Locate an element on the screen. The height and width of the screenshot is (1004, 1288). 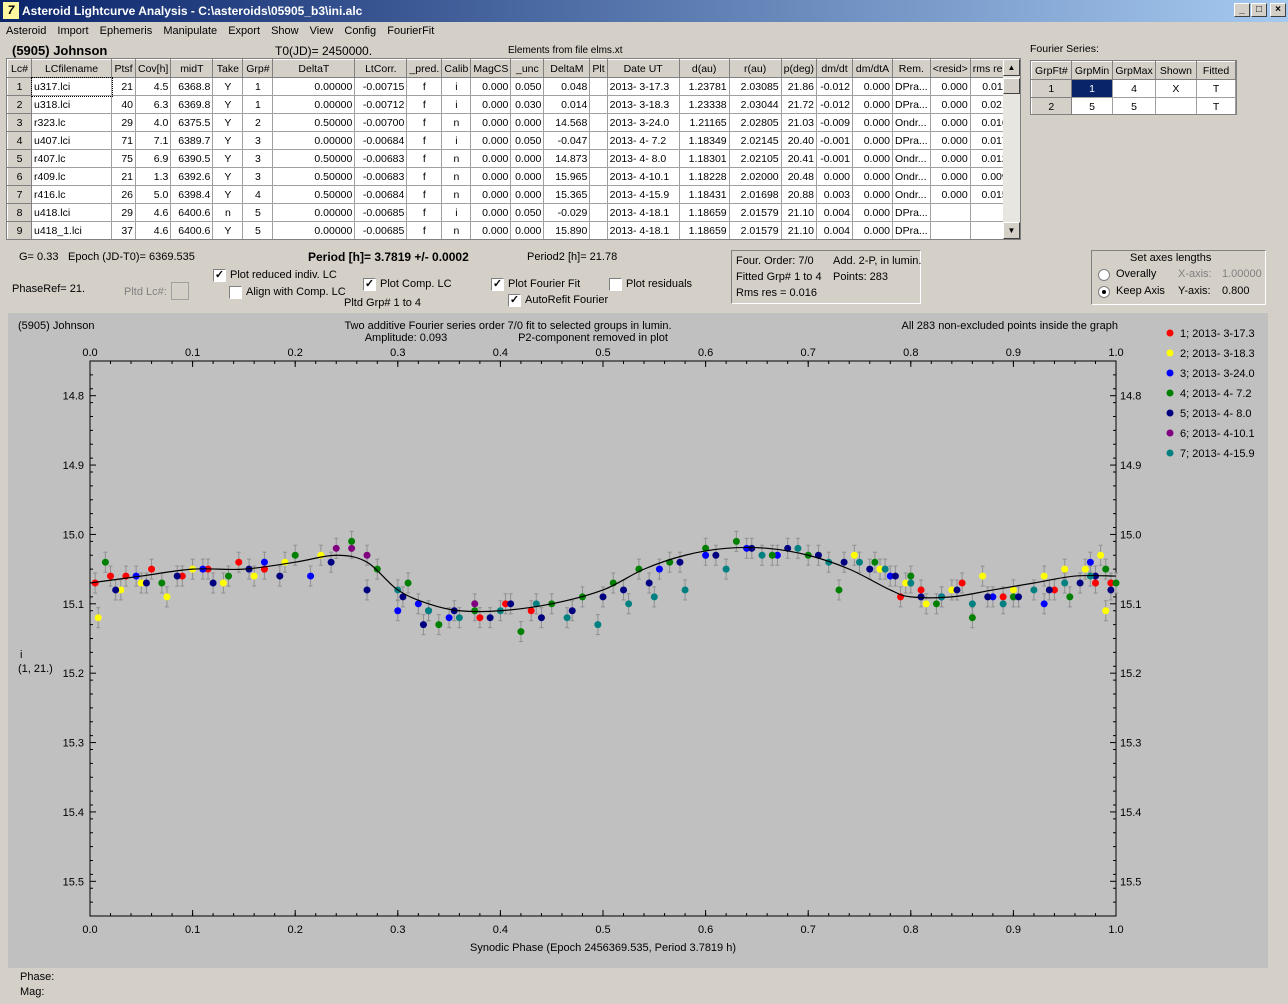
row-number: 2 is located at coordinates (19, 104).